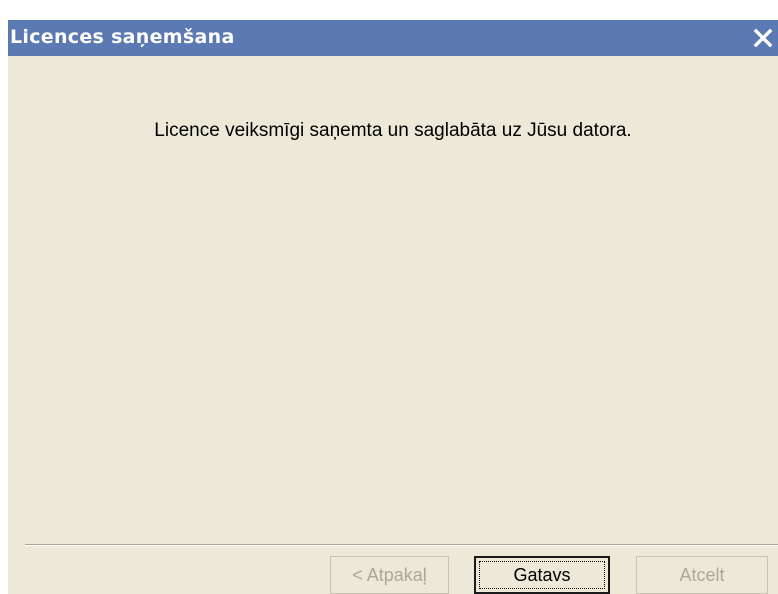 The image size is (778, 594). I want to click on button-separator, so click(401, 545).